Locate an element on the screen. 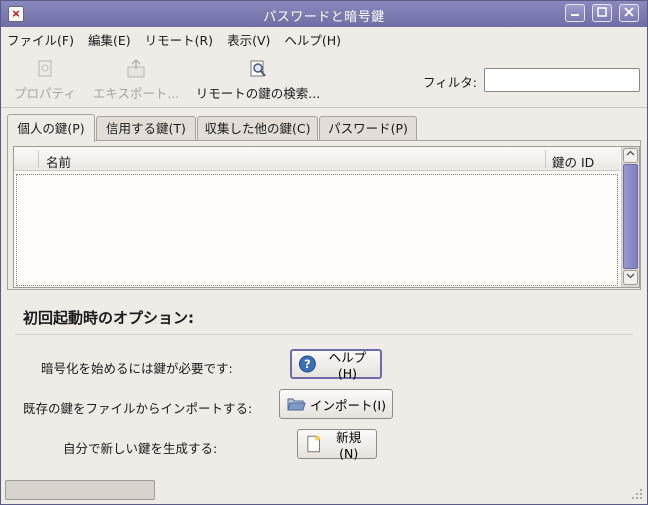  minimize-button is located at coordinates (575, 13).